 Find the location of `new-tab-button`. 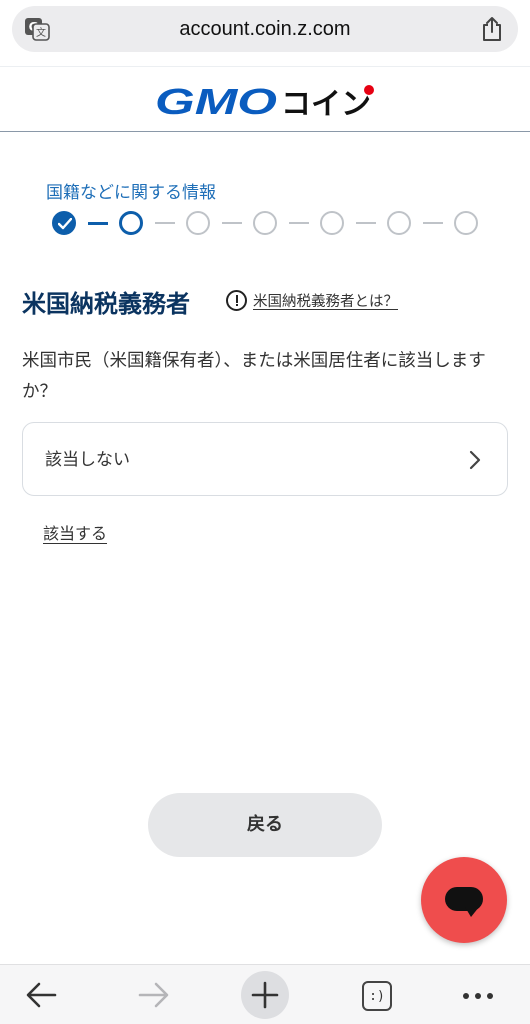

new-tab-button is located at coordinates (265, 995).